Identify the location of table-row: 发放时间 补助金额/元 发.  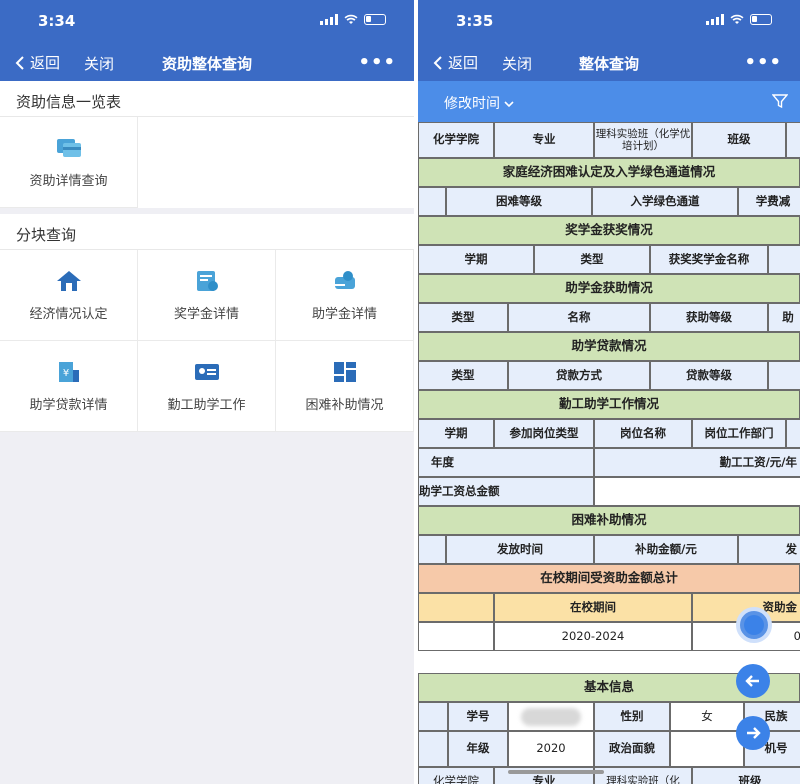
(609, 549).